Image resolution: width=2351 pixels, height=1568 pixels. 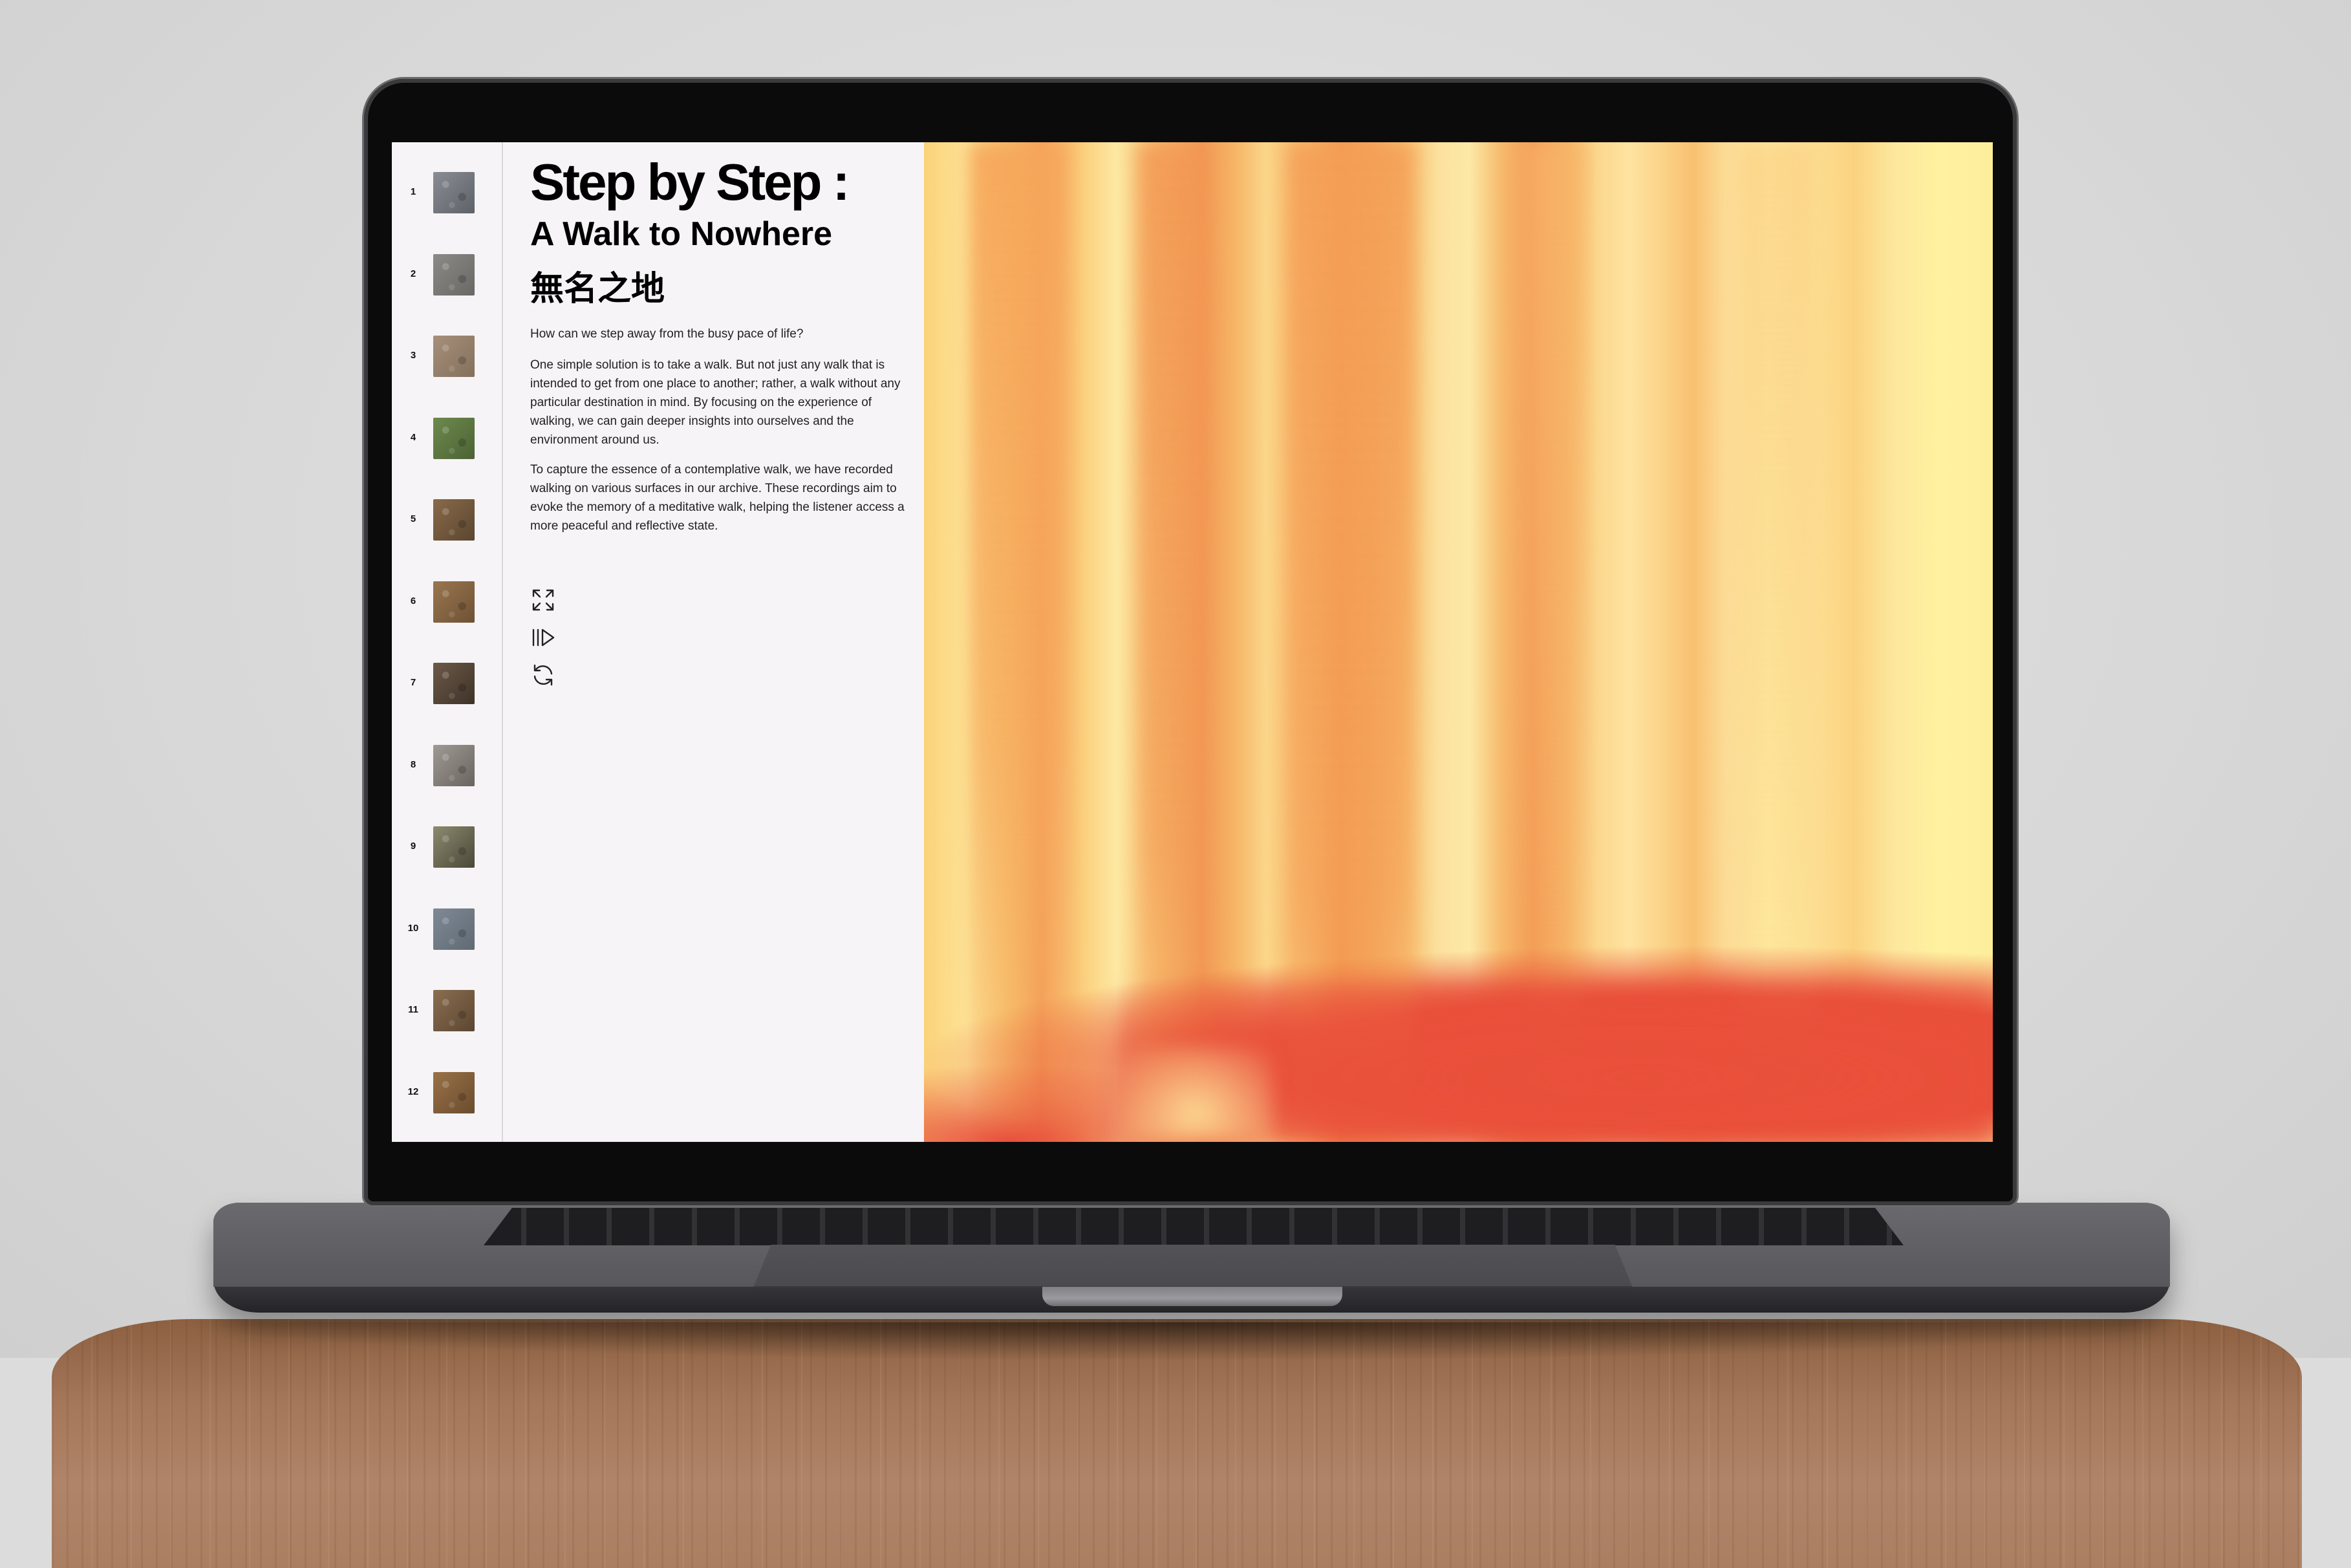 What do you see at coordinates (690, 182) in the screenshot?
I see `page-title: Step by Step :` at bounding box center [690, 182].